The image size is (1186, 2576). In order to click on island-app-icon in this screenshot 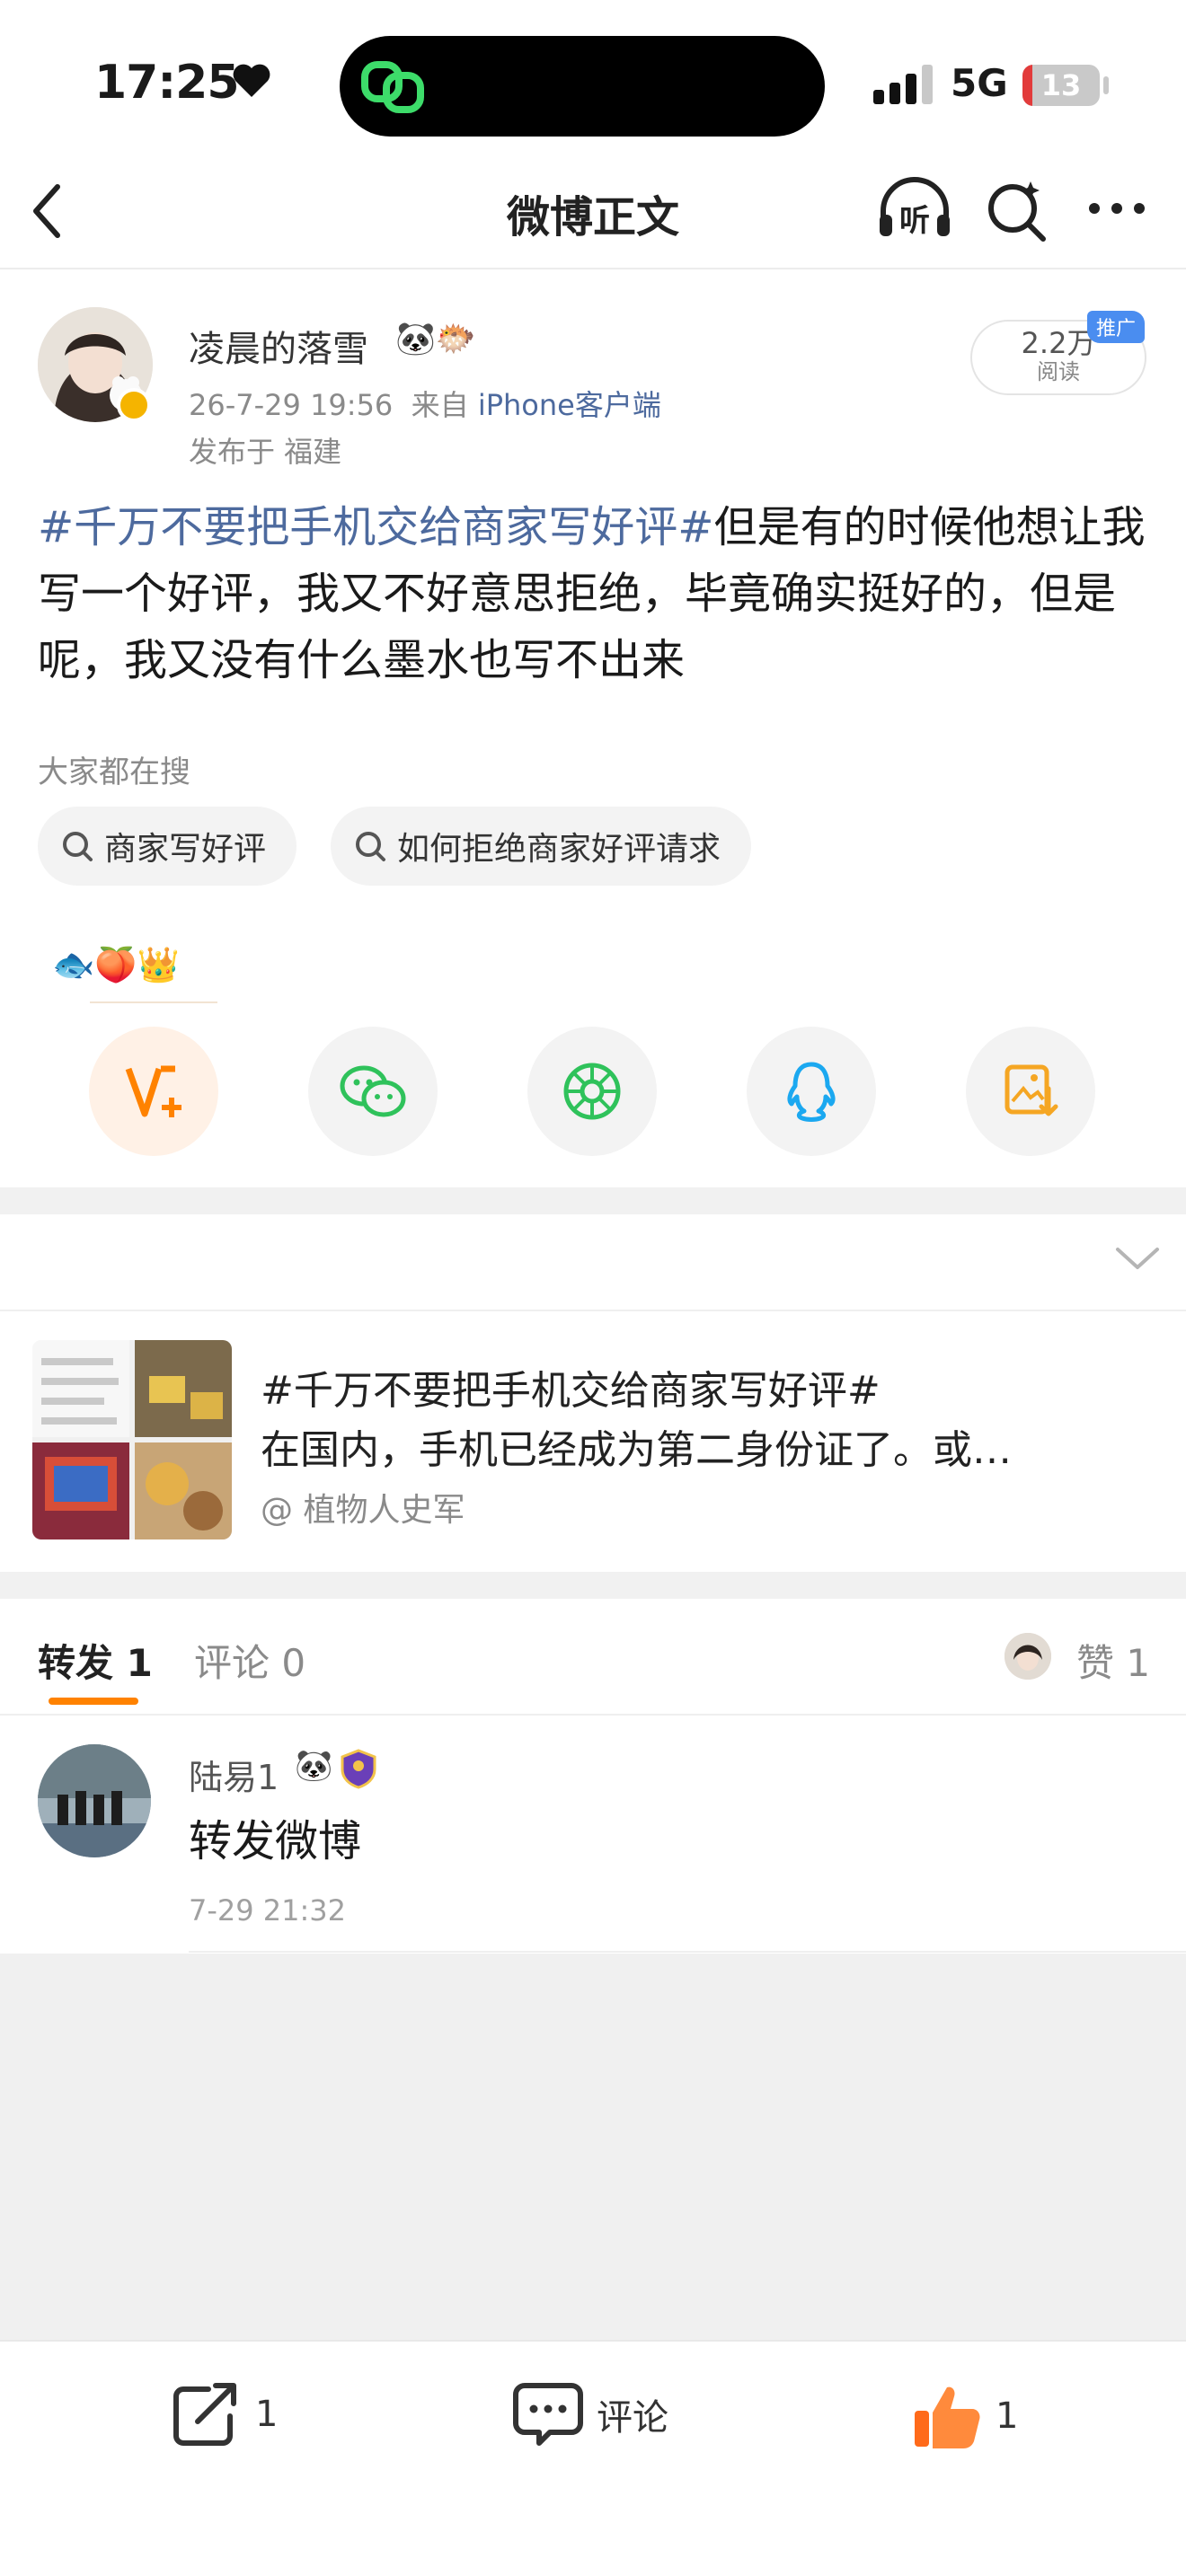, I will do `click(393, 89)`.